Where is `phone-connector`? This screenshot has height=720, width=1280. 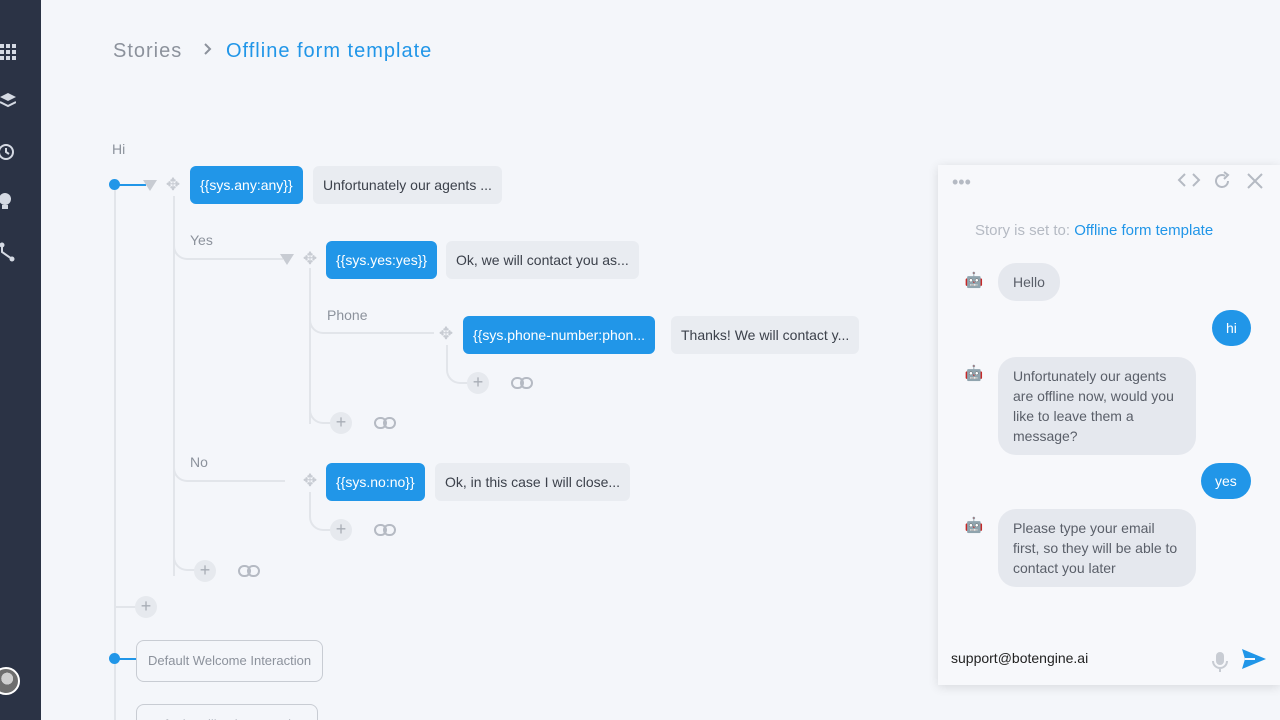 phone-connector is located at coordinates (371, 322).